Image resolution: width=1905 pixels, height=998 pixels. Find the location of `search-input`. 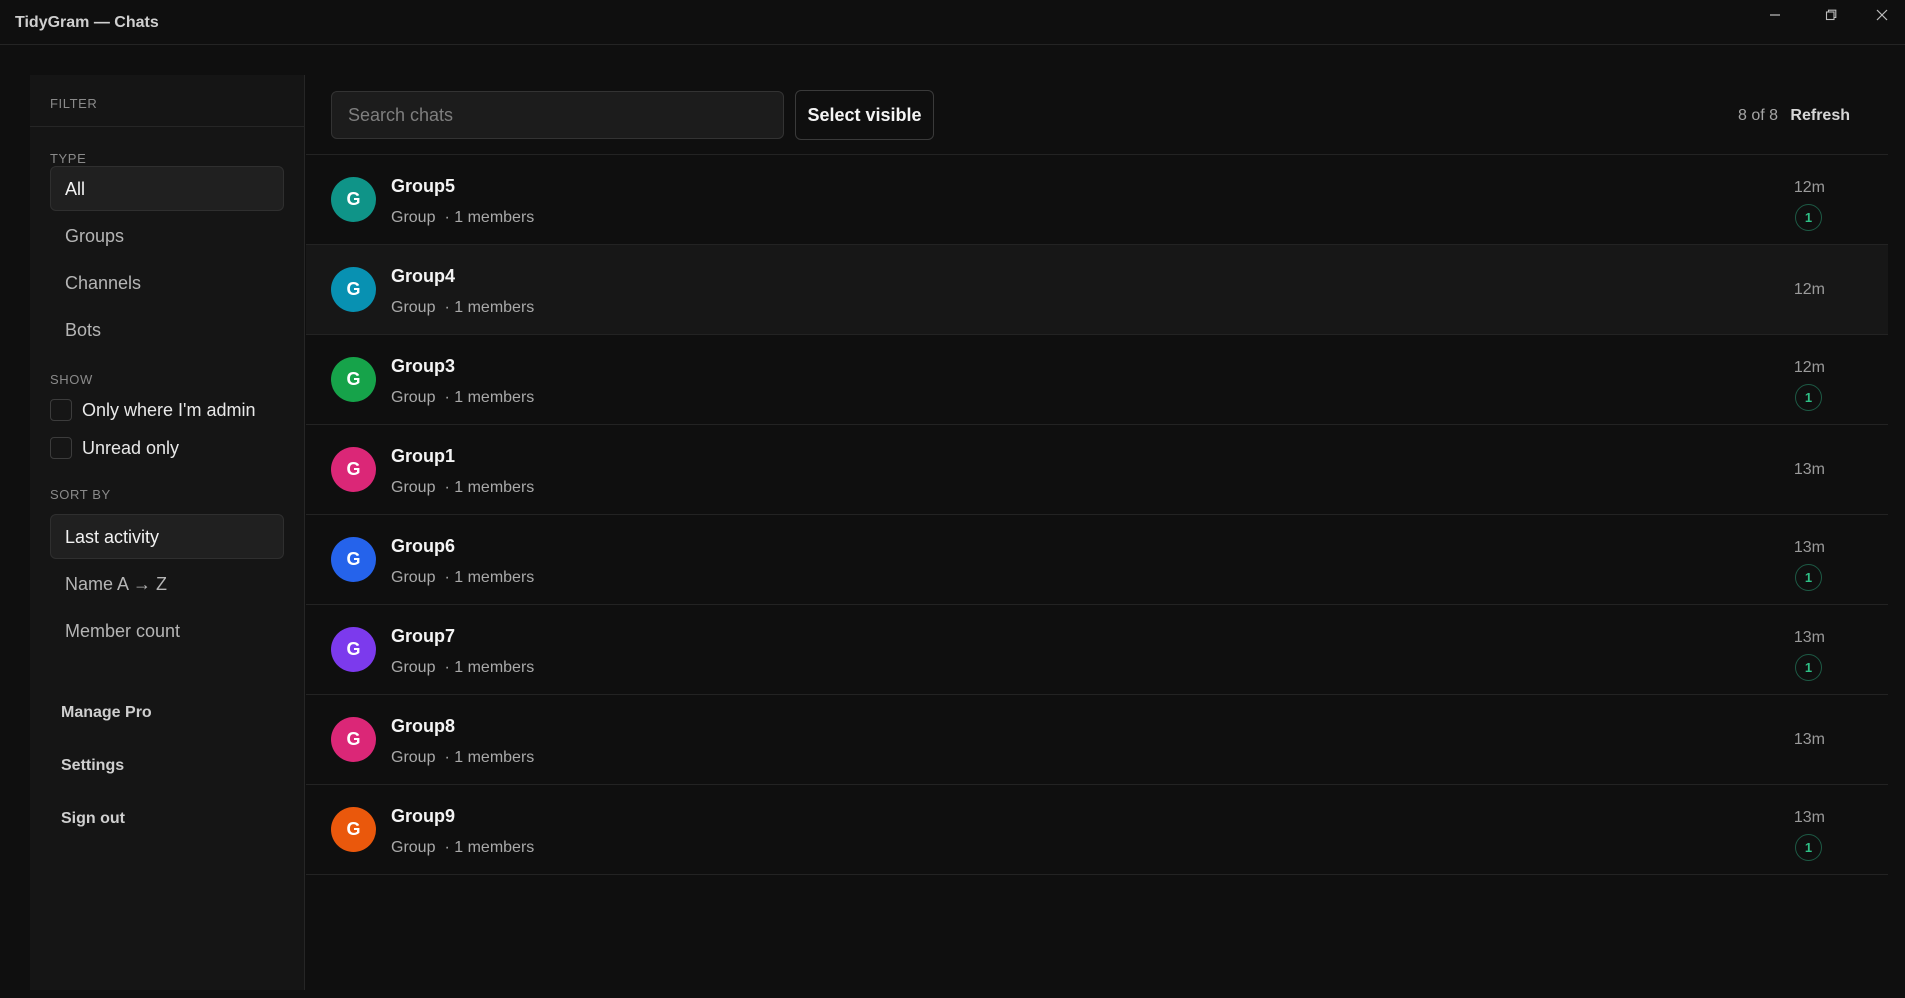

search-input is located at coordinates (557, 115).